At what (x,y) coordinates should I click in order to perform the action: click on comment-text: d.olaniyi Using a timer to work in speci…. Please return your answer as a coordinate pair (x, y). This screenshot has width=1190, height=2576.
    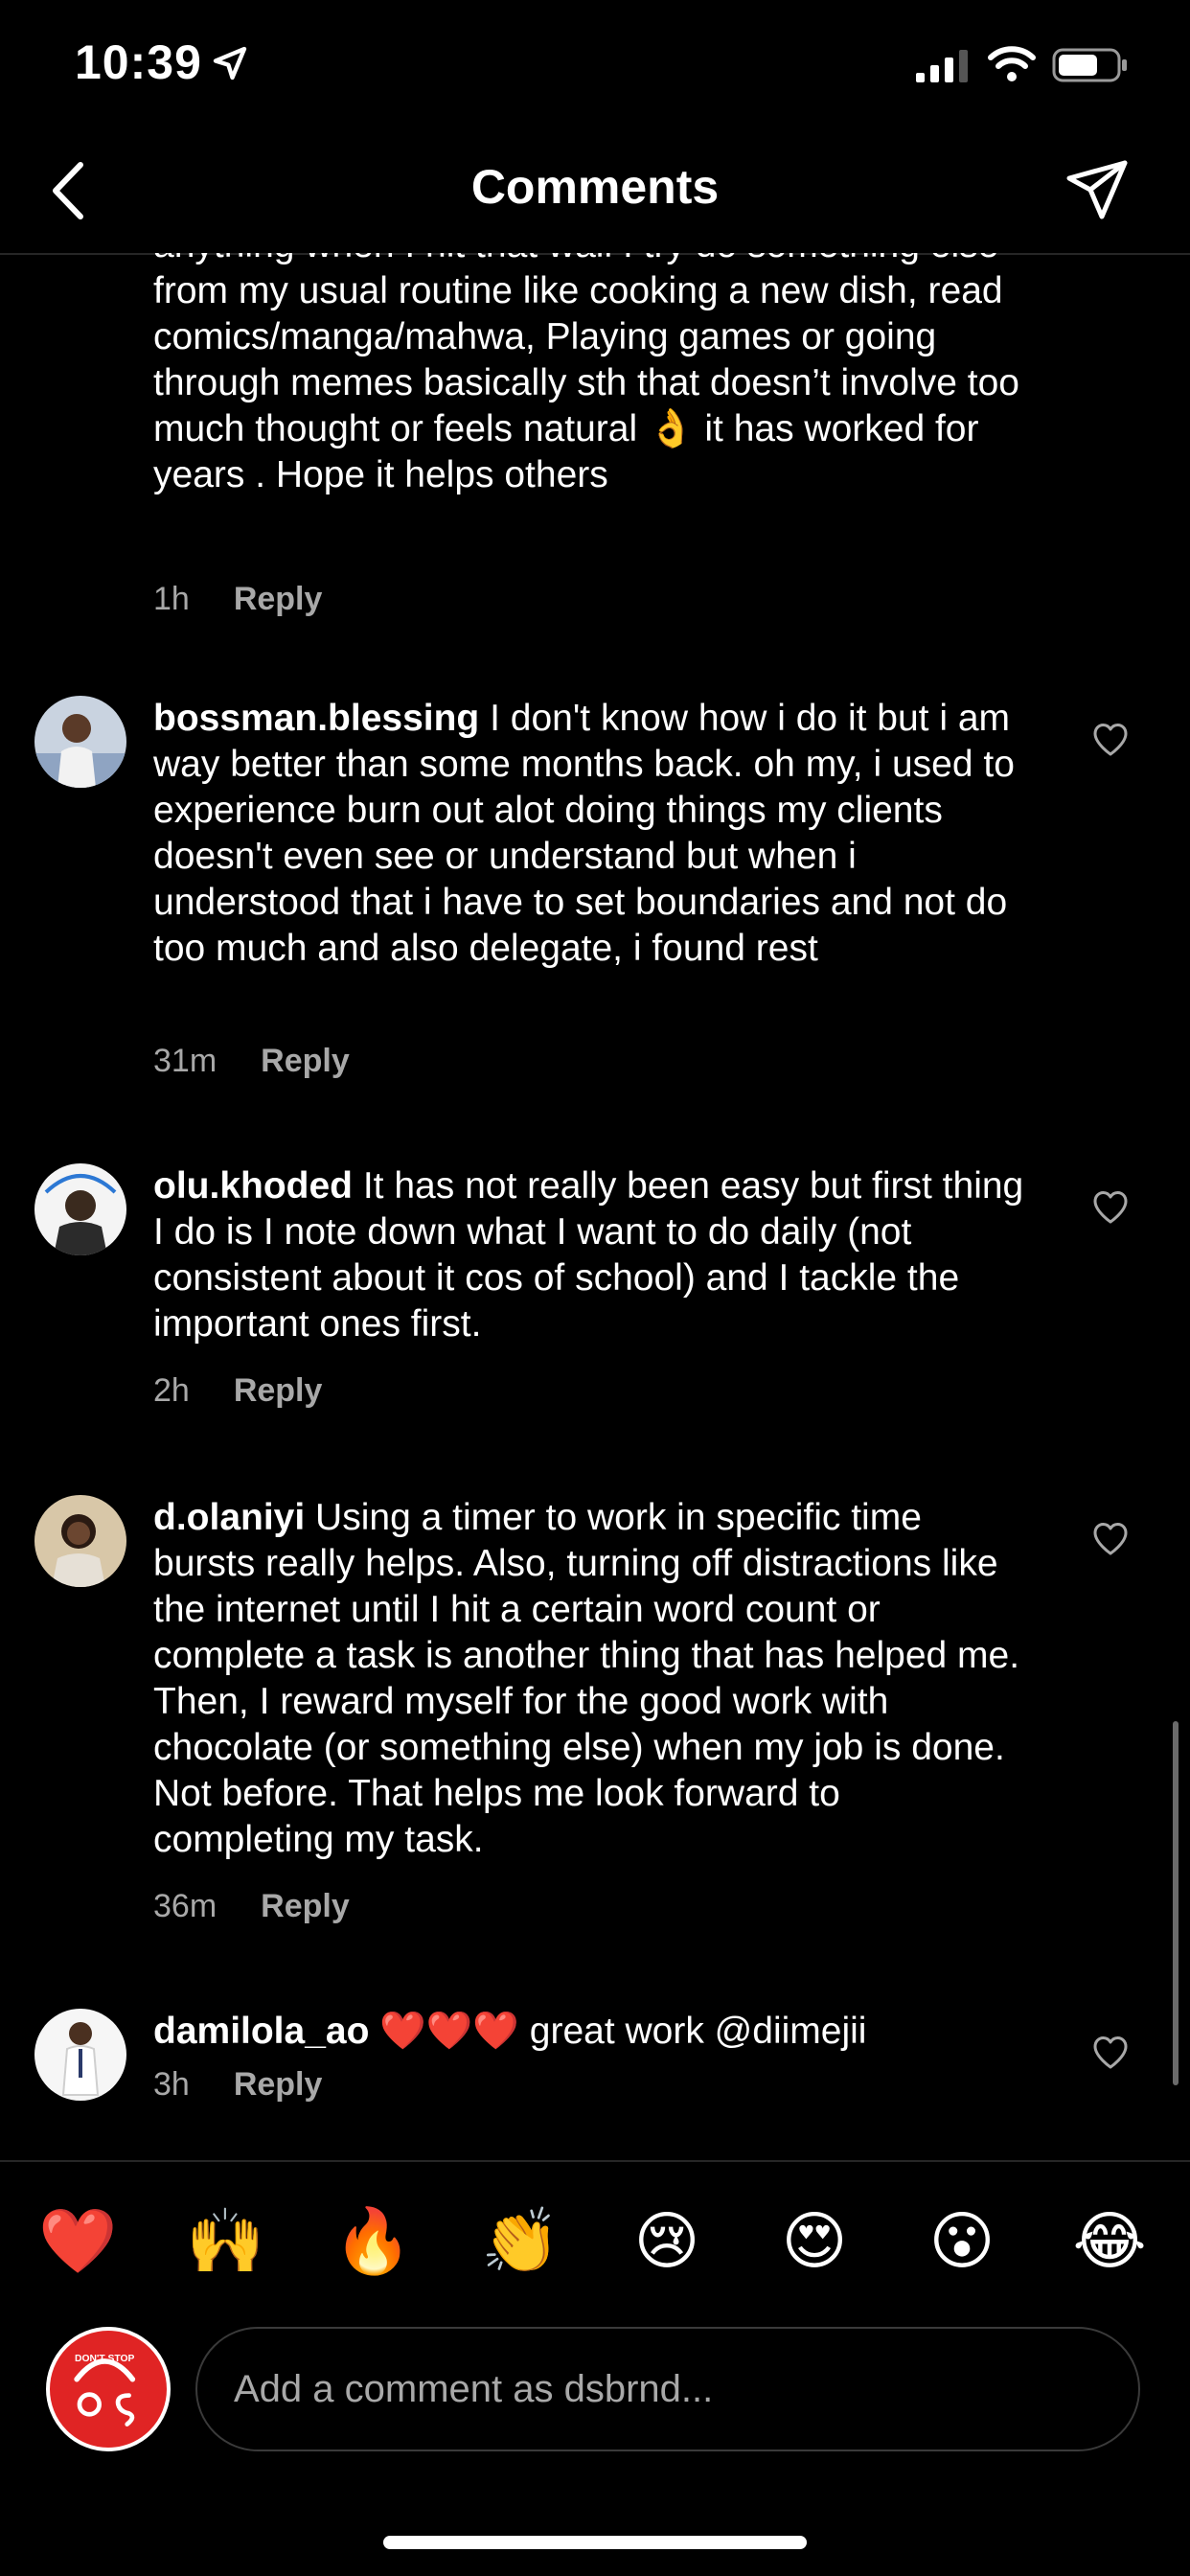
    Looking at the image, I should click on (589, 1679).